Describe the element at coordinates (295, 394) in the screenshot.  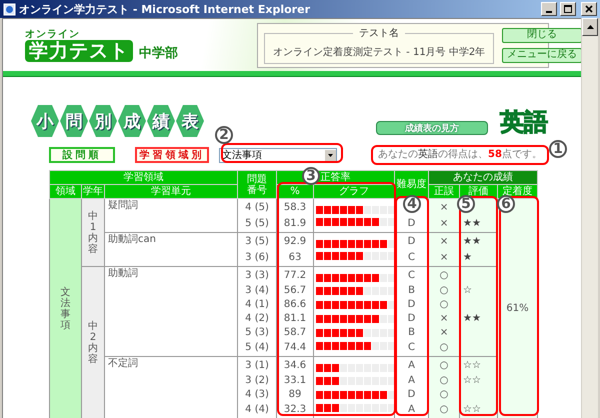
I see `correct-rate: 89` at that location.